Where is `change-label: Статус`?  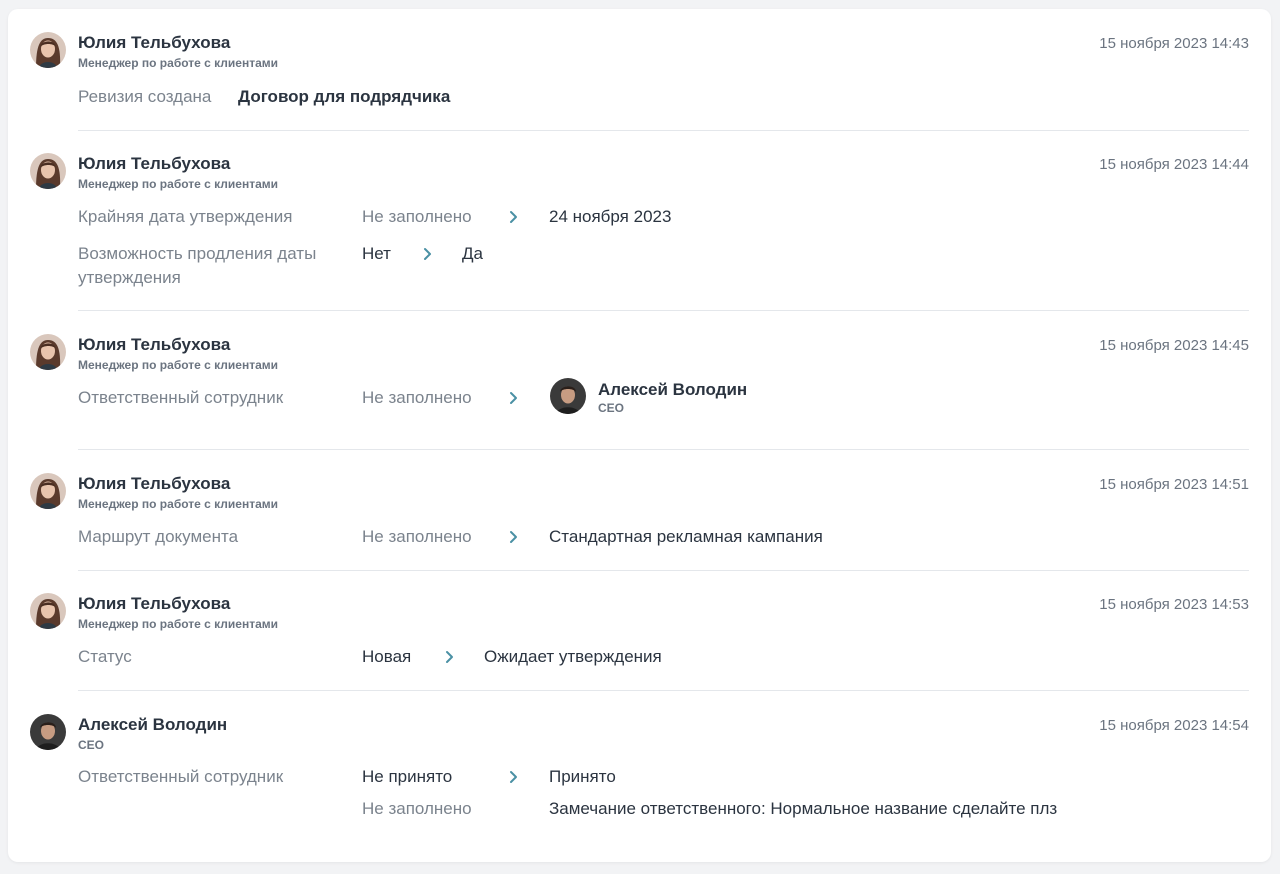 change-label: Статус is located at coordinates (105, 656).